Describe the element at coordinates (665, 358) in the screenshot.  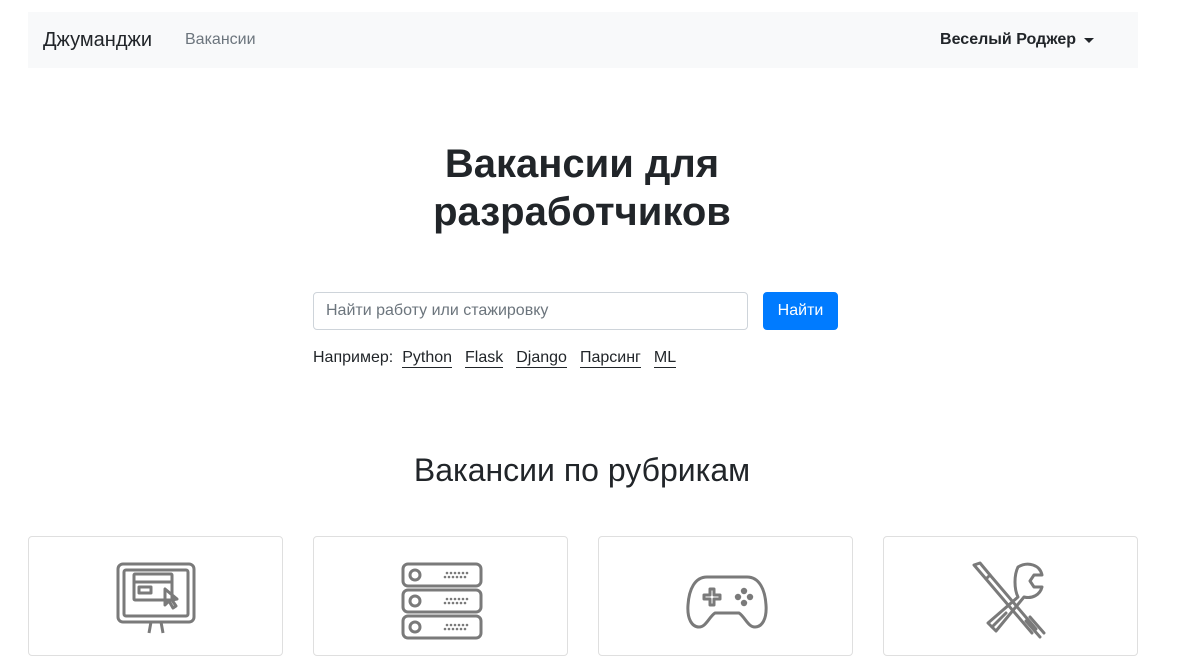
I see `example-link-ml: ML` at that location.